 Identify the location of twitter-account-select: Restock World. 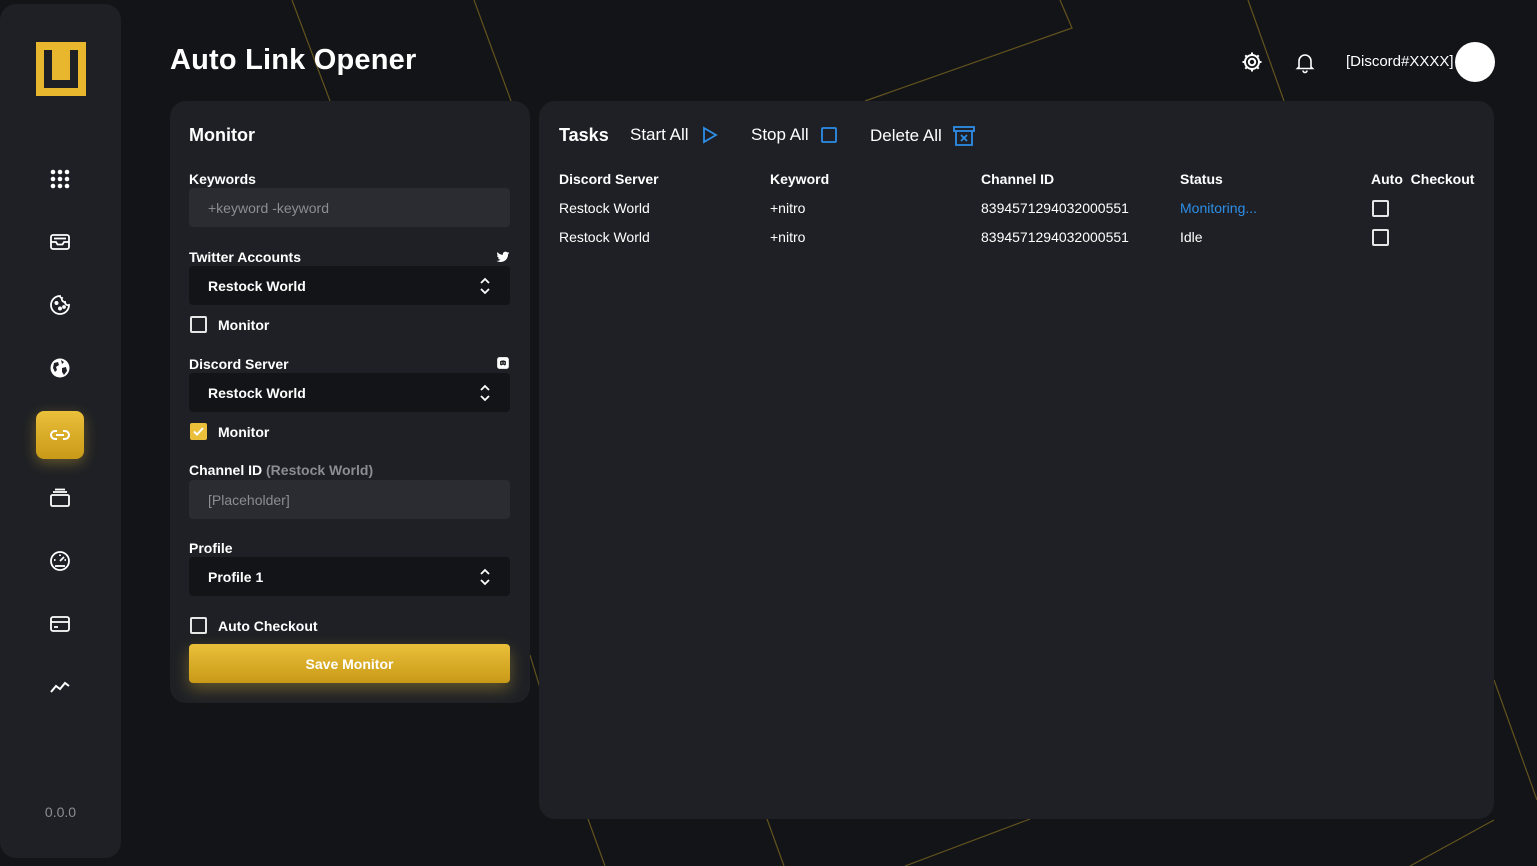
(349, 285).